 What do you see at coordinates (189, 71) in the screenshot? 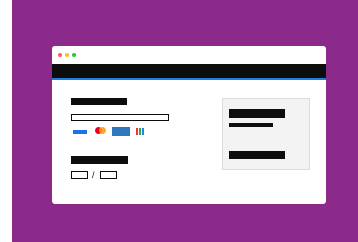
I see `site-navbar` at bounding box center [189, 71].